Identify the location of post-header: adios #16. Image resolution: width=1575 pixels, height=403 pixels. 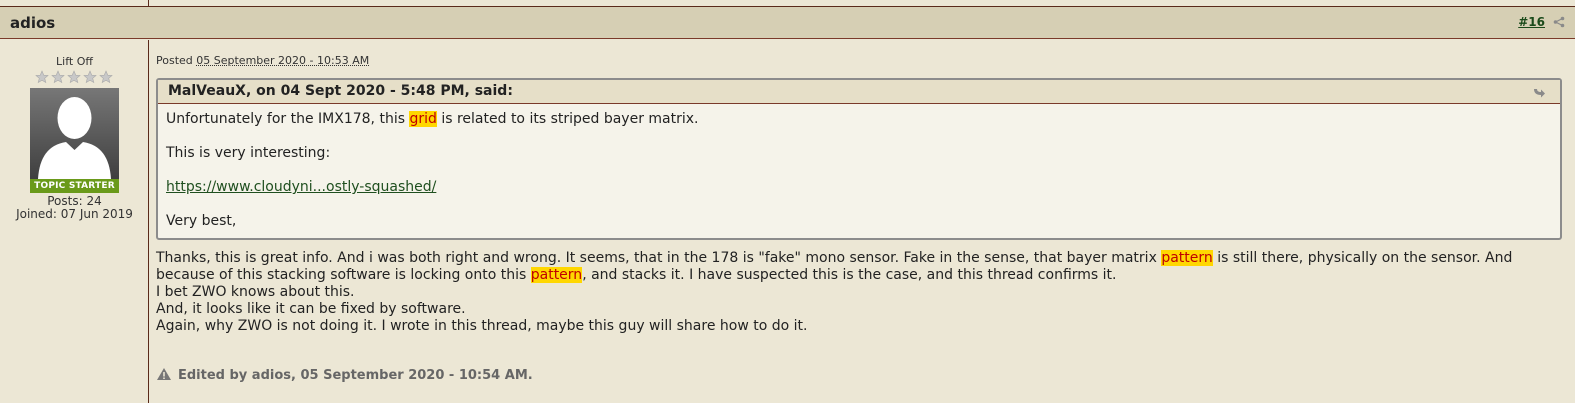
(787, 23).